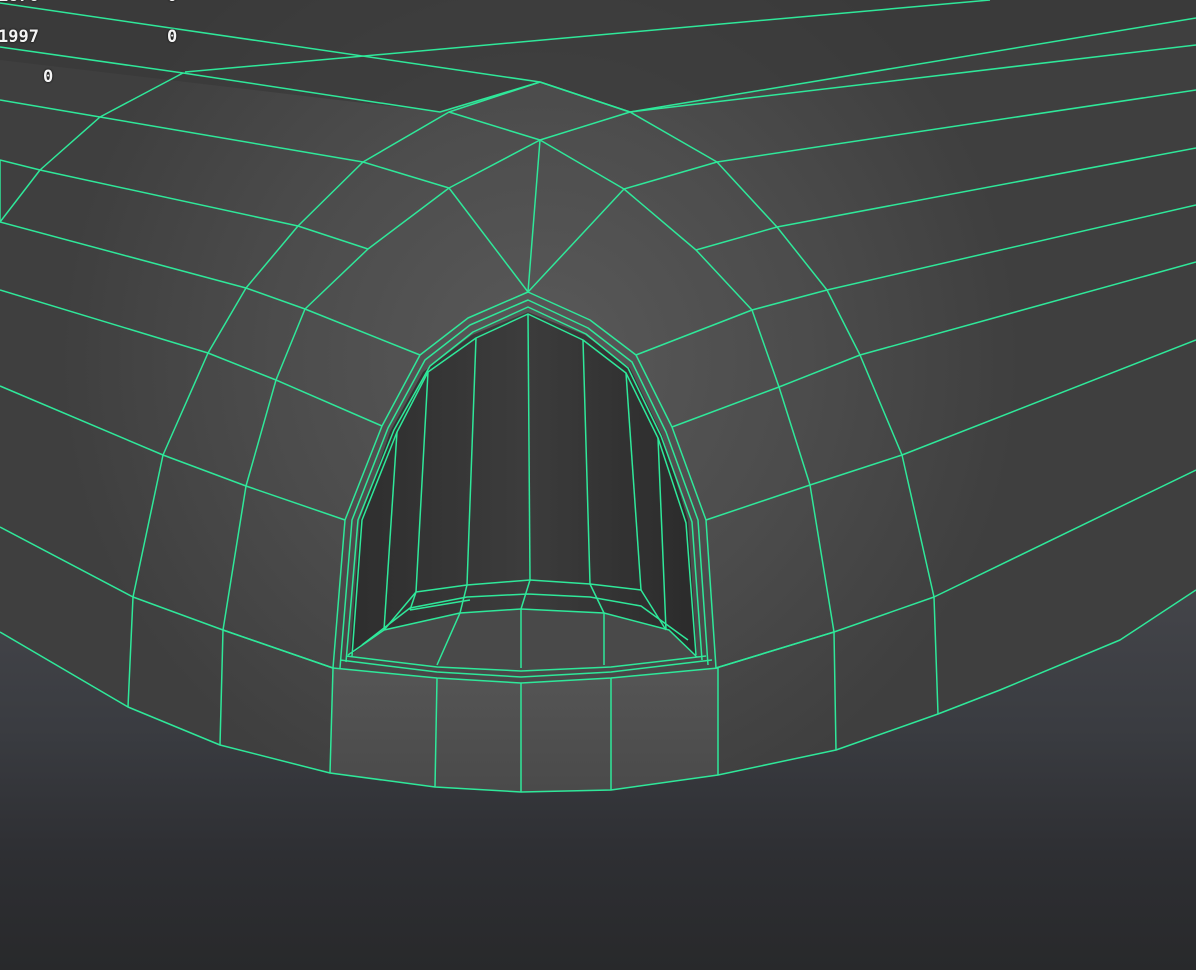 Image resolution: width=1196 pixels, height=970 pixels. I want to click on hud-label: 1876, so click(19, 3).